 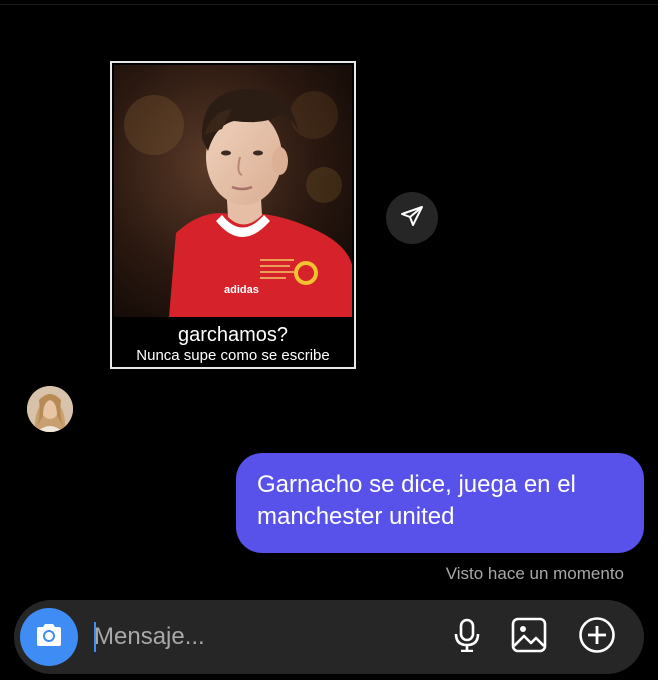 I want to click on share-send-icon, so click(x=412, y=218).